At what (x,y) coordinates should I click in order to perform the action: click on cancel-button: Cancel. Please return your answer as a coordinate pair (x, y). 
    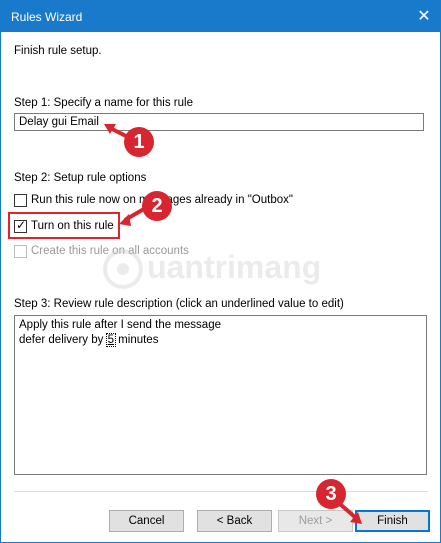
    Looking at the image, I should click on (146, 521).